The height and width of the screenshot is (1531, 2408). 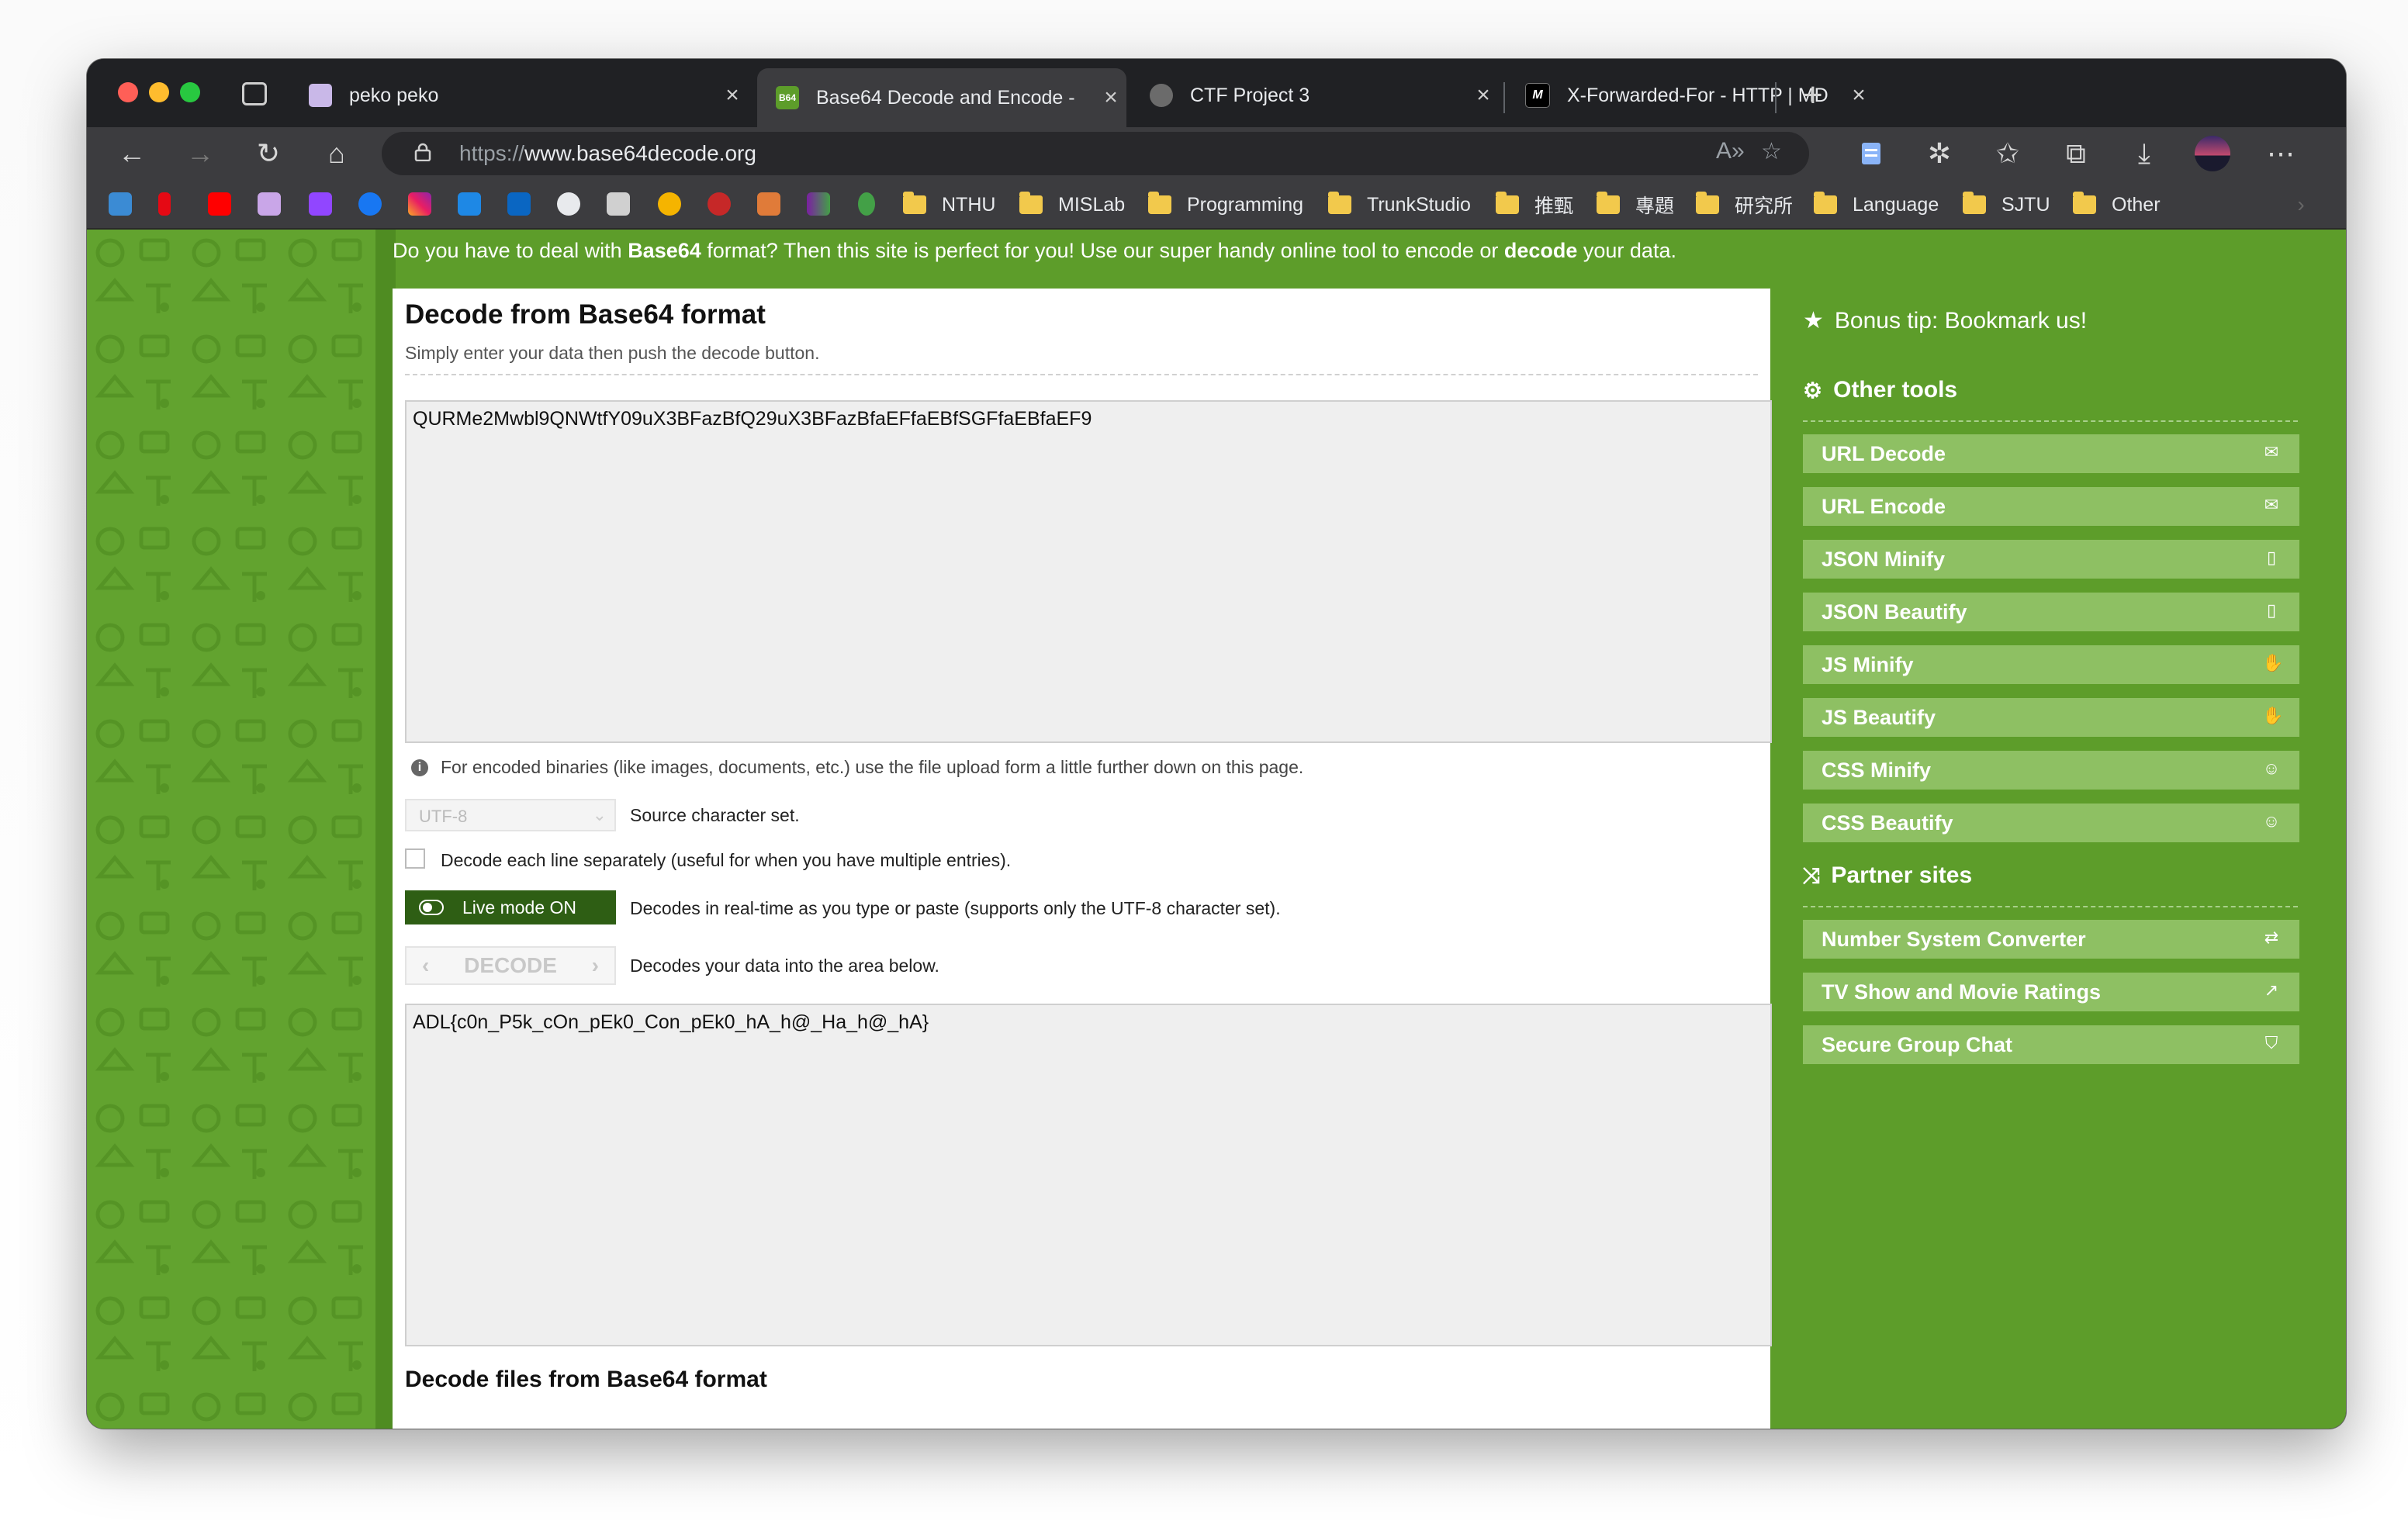 What do you see at coordinates (2051, 823) in the screenshot?
I see `tool-css-beautify: CSS Beautify ☺` at bounding box center [2051, 823].